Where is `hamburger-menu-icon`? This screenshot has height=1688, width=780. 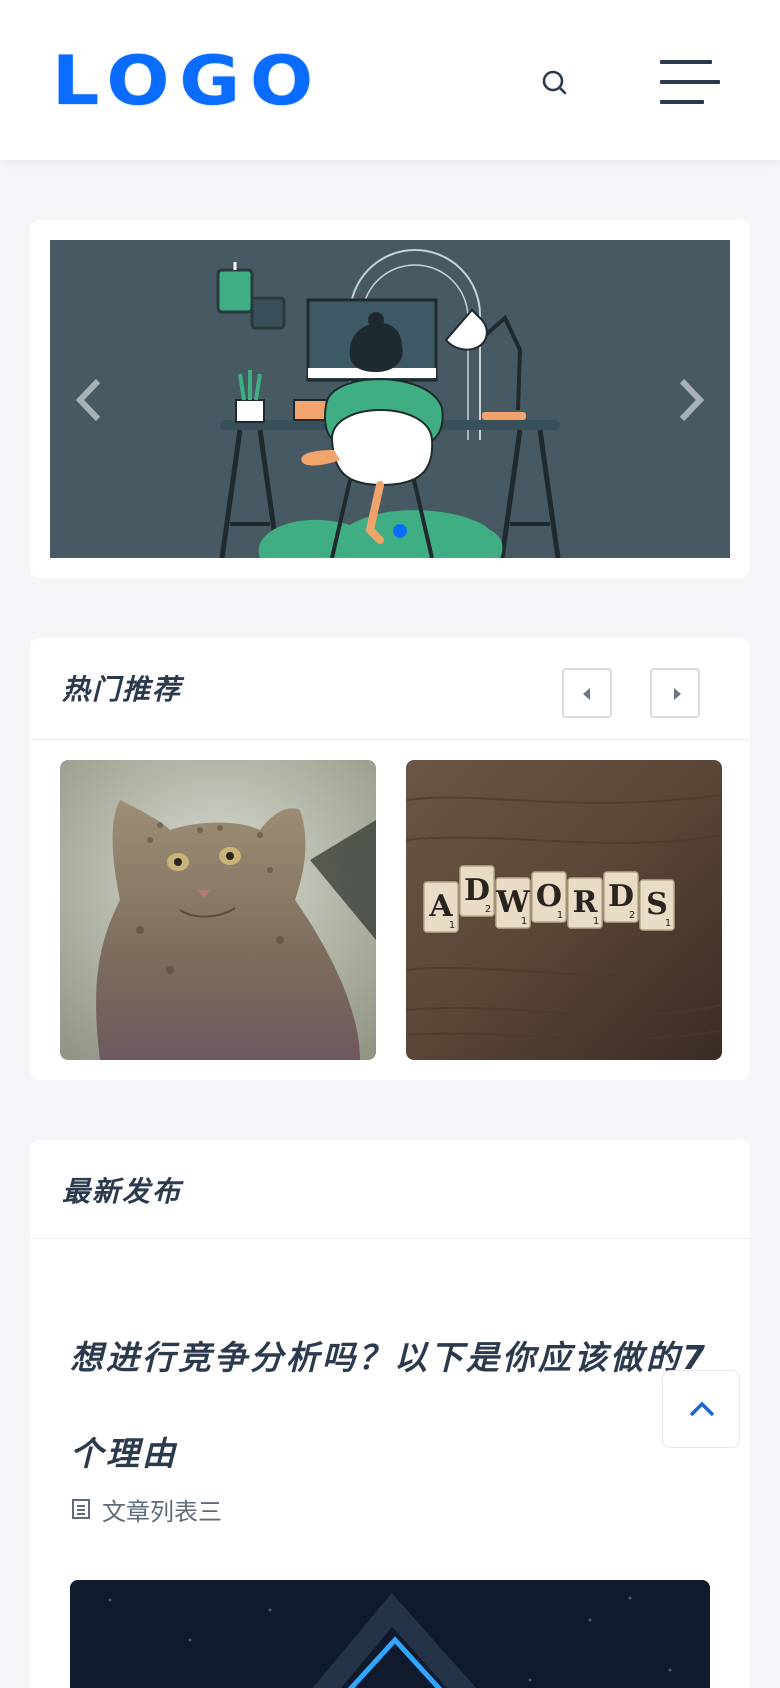
hamburger-menu-icon is located at coordinates (686, 62).